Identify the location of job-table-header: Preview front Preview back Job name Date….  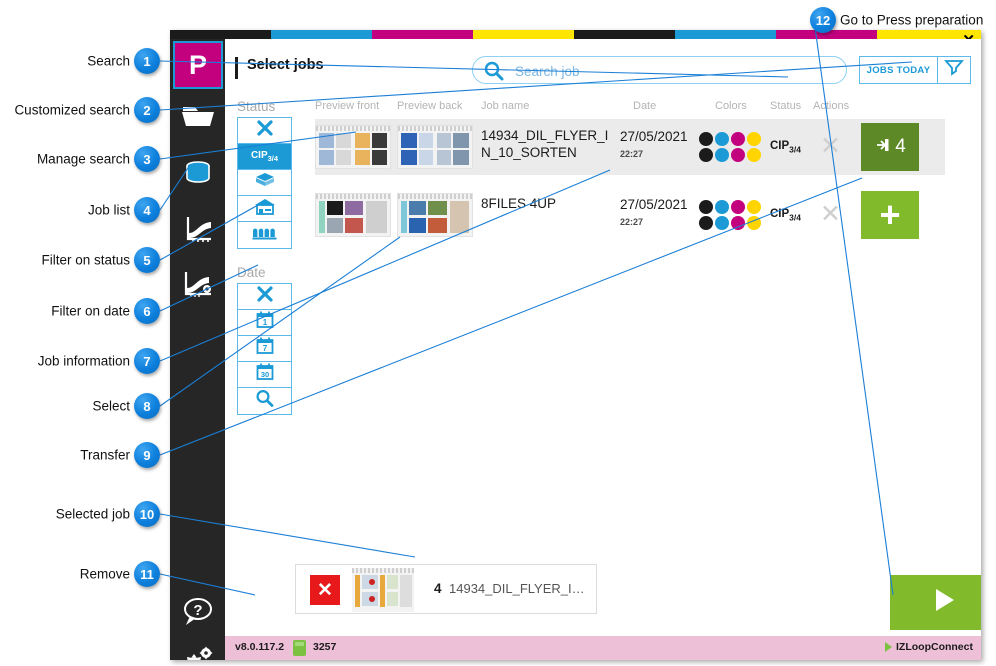
(639, 108).